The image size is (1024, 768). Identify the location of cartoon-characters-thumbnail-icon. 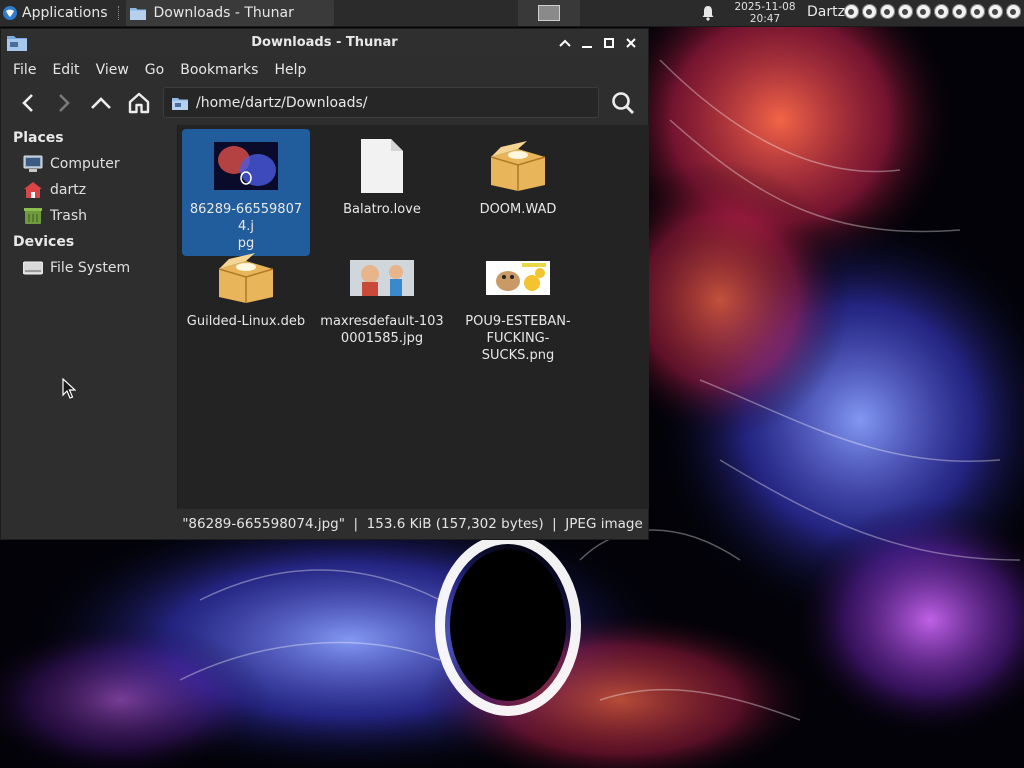
(382, 278).